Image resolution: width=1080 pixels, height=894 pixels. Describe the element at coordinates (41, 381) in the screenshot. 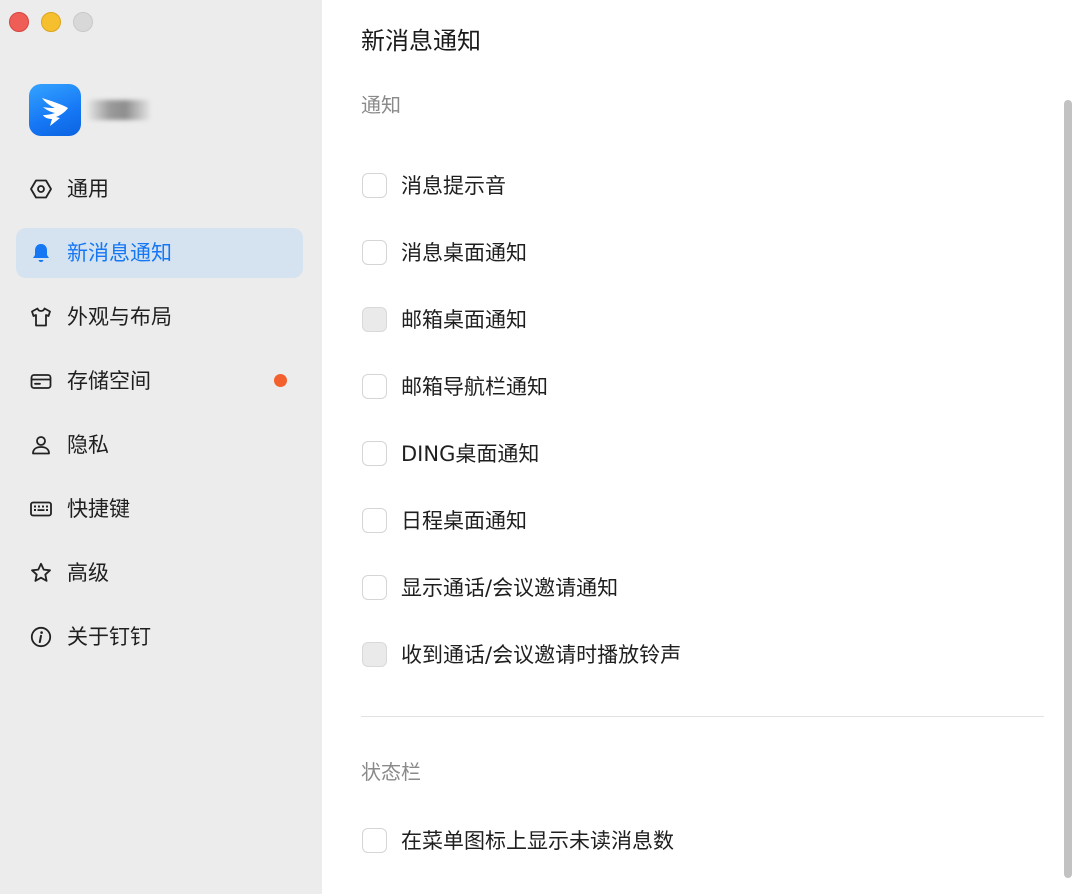

I see `drive-icon` at that location.